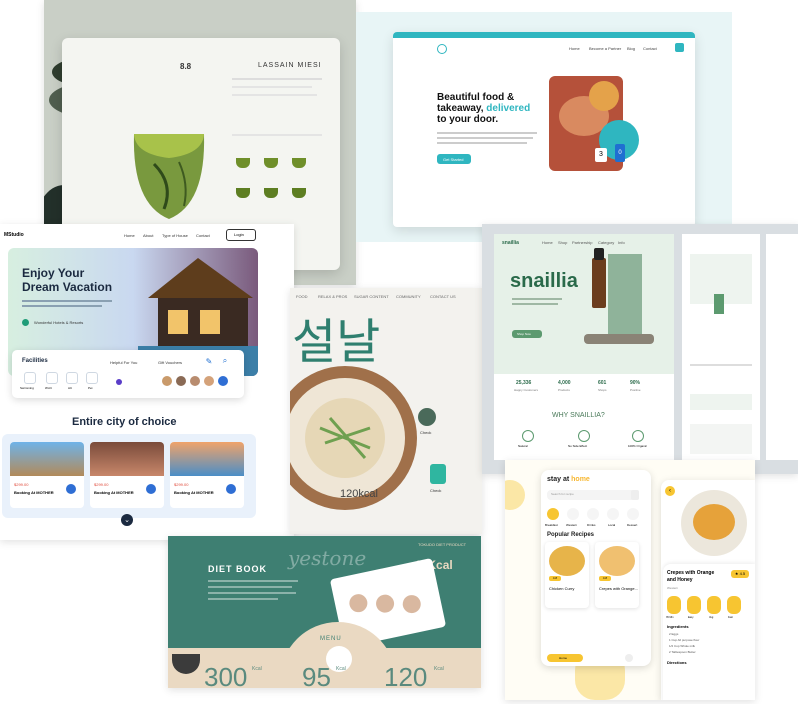 The height and width of the screenshot is (704, 798). Describe the element at coordinates (602, 390) in the screenshot. I see `stat-label: Shops` at that location.